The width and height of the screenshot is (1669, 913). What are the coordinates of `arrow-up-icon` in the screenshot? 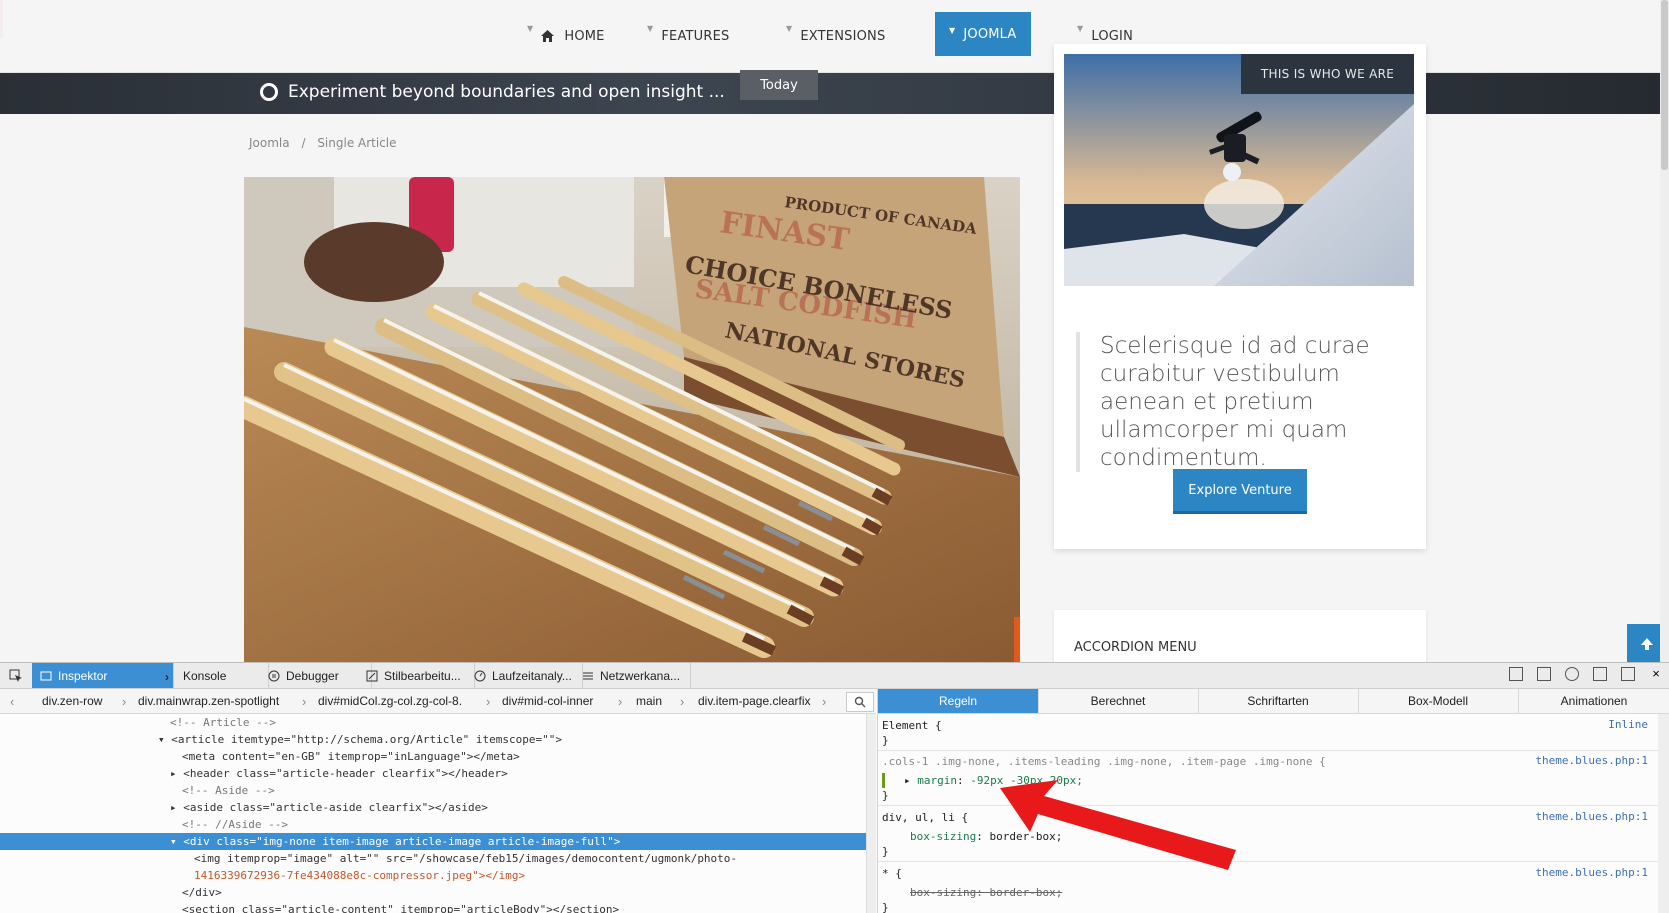 It's located at (1647, 644).